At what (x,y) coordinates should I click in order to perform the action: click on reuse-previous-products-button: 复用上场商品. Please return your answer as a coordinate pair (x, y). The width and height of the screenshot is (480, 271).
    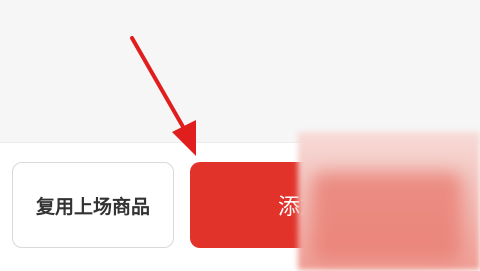
    Looking at the image, I should click on (93, 205).